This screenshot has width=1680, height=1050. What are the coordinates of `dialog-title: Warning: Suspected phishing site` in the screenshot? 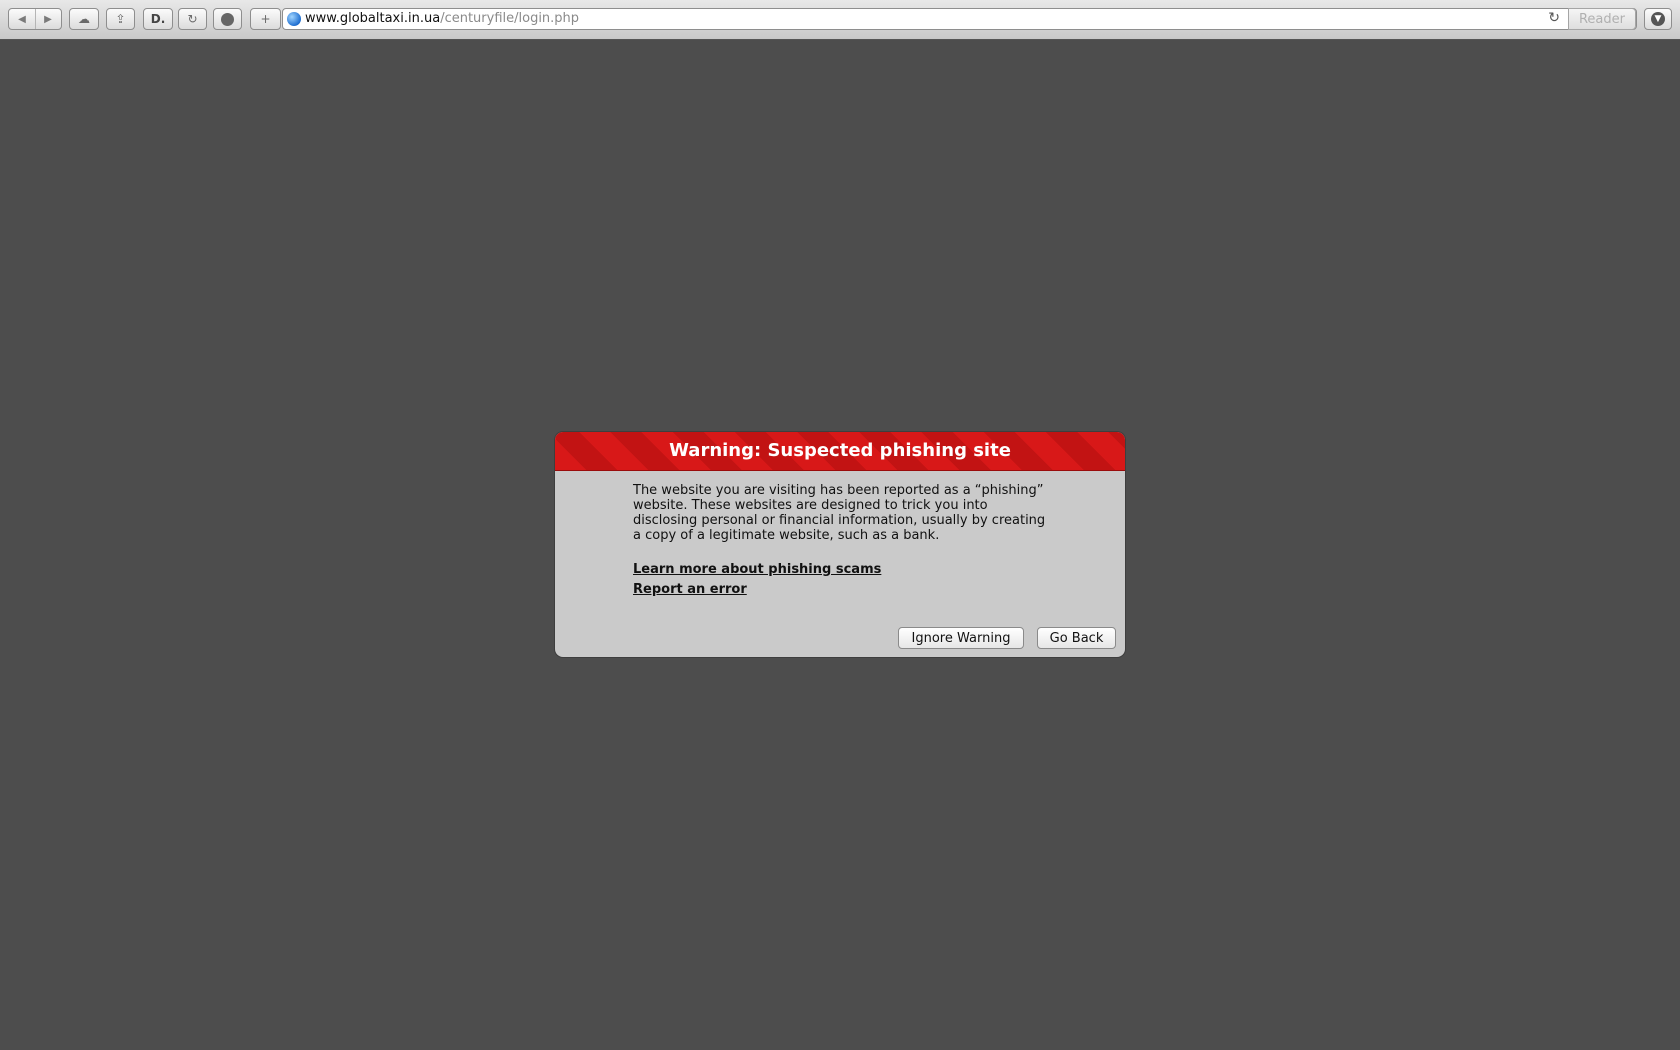 It's located at (840, 451).